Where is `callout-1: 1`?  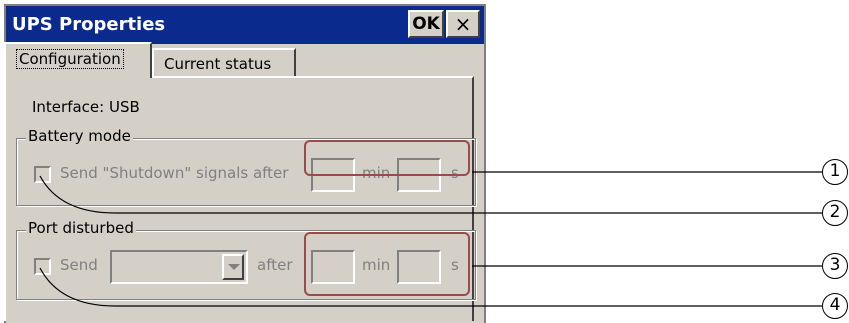 callout-1: 1 is located at coordinates (835, 172).